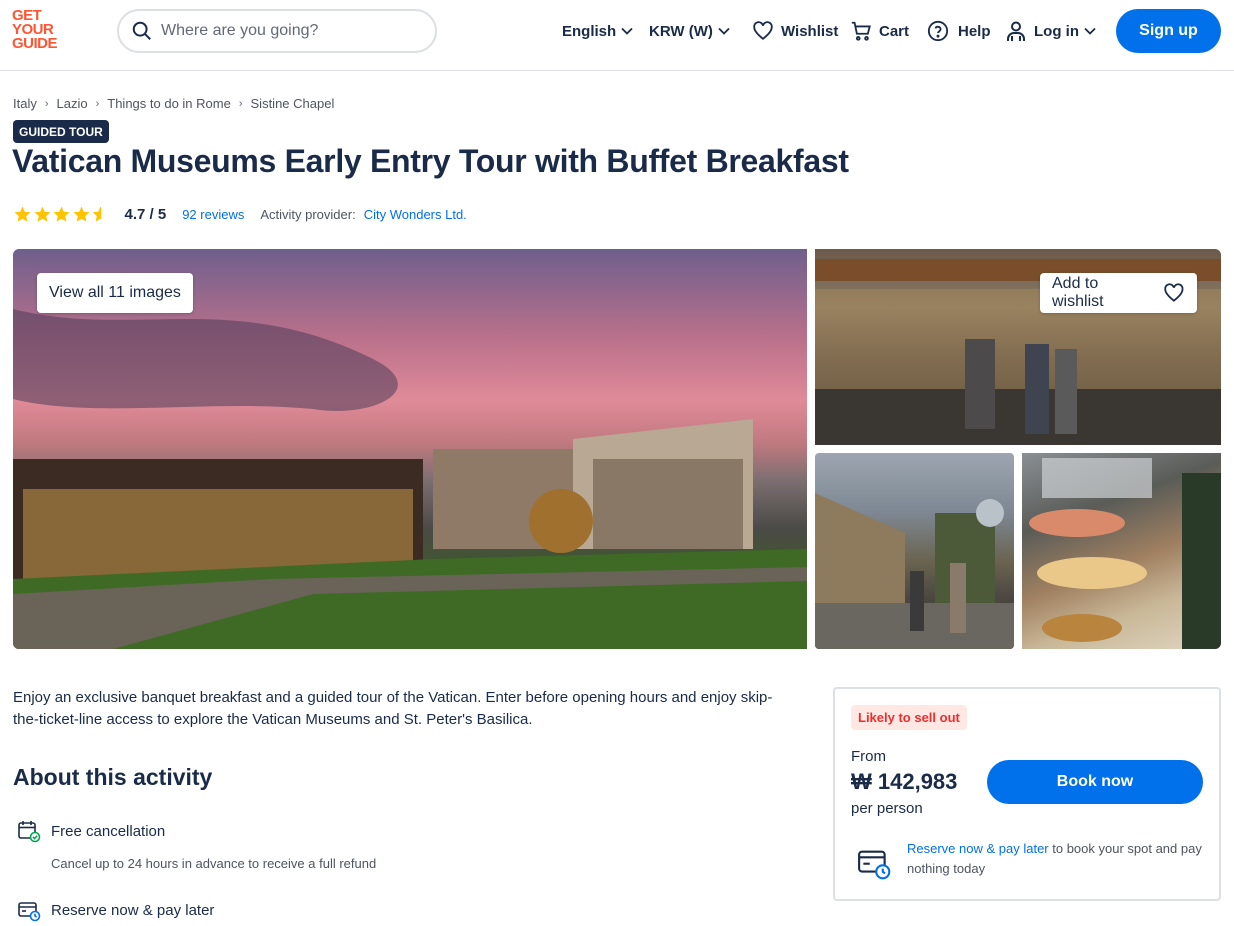  I want to click on reviews-link: 92 reviews, so click(213, 214).